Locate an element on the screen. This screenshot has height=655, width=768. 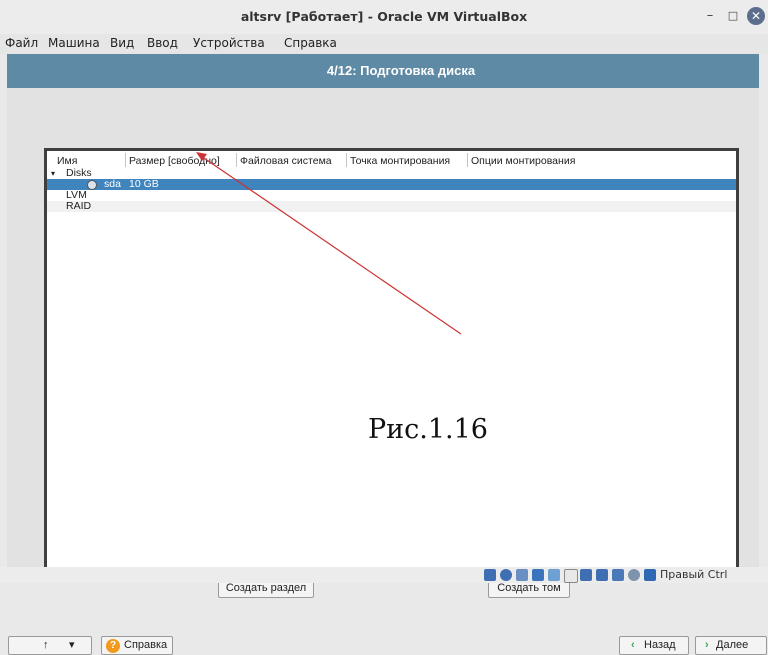
statusbar: Правый Ctrl is located at coordinates (384, 575).